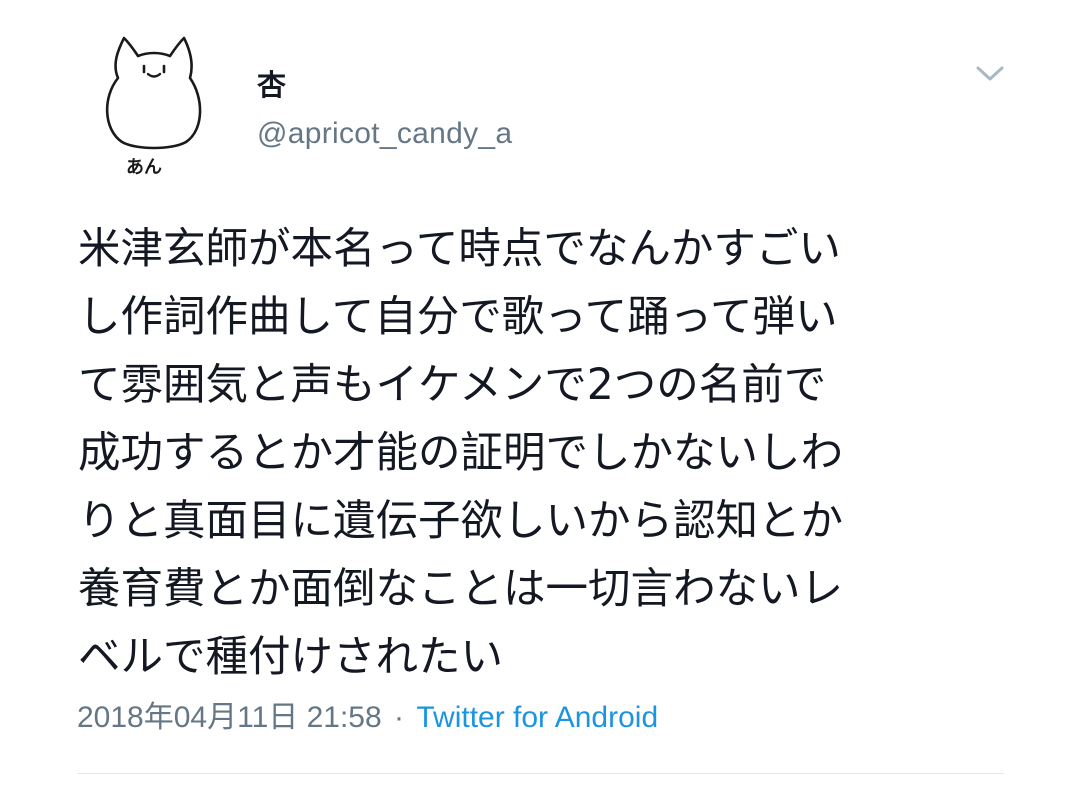 The image size is (1076, 789). I want to click on chevron-down-icon, so click(990, 73).